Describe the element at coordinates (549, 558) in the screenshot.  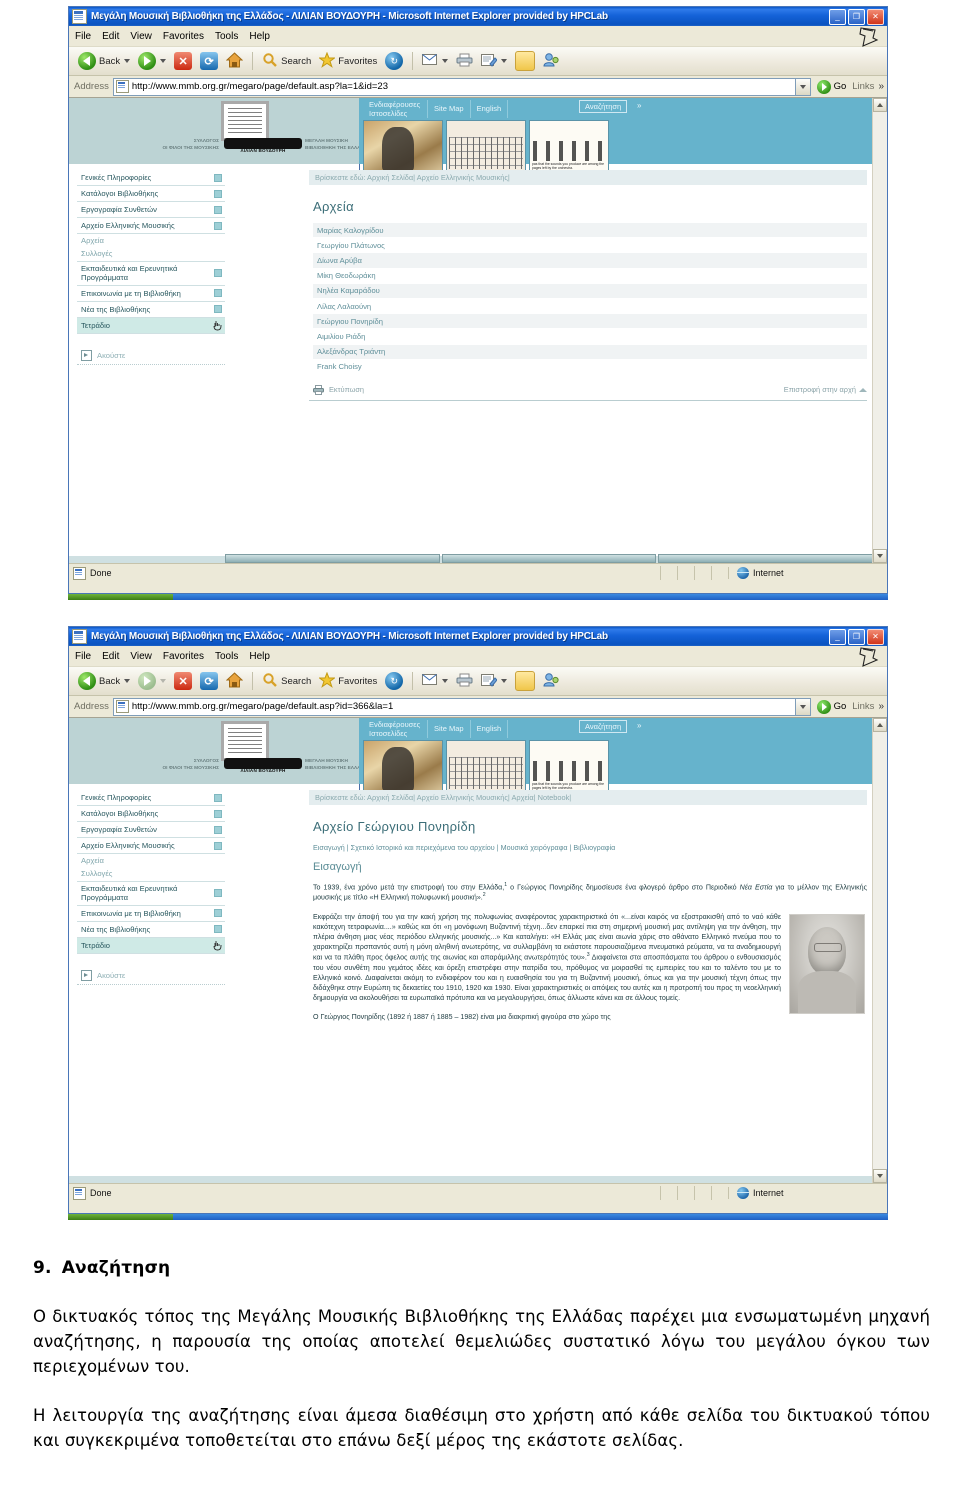
I see `frame-resize-bars` at that location.